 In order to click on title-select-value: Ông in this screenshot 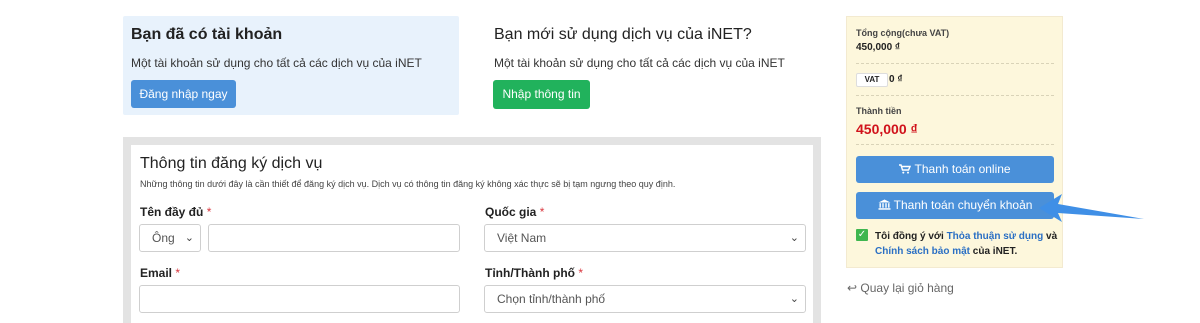, I will do `click(163, 238)`.